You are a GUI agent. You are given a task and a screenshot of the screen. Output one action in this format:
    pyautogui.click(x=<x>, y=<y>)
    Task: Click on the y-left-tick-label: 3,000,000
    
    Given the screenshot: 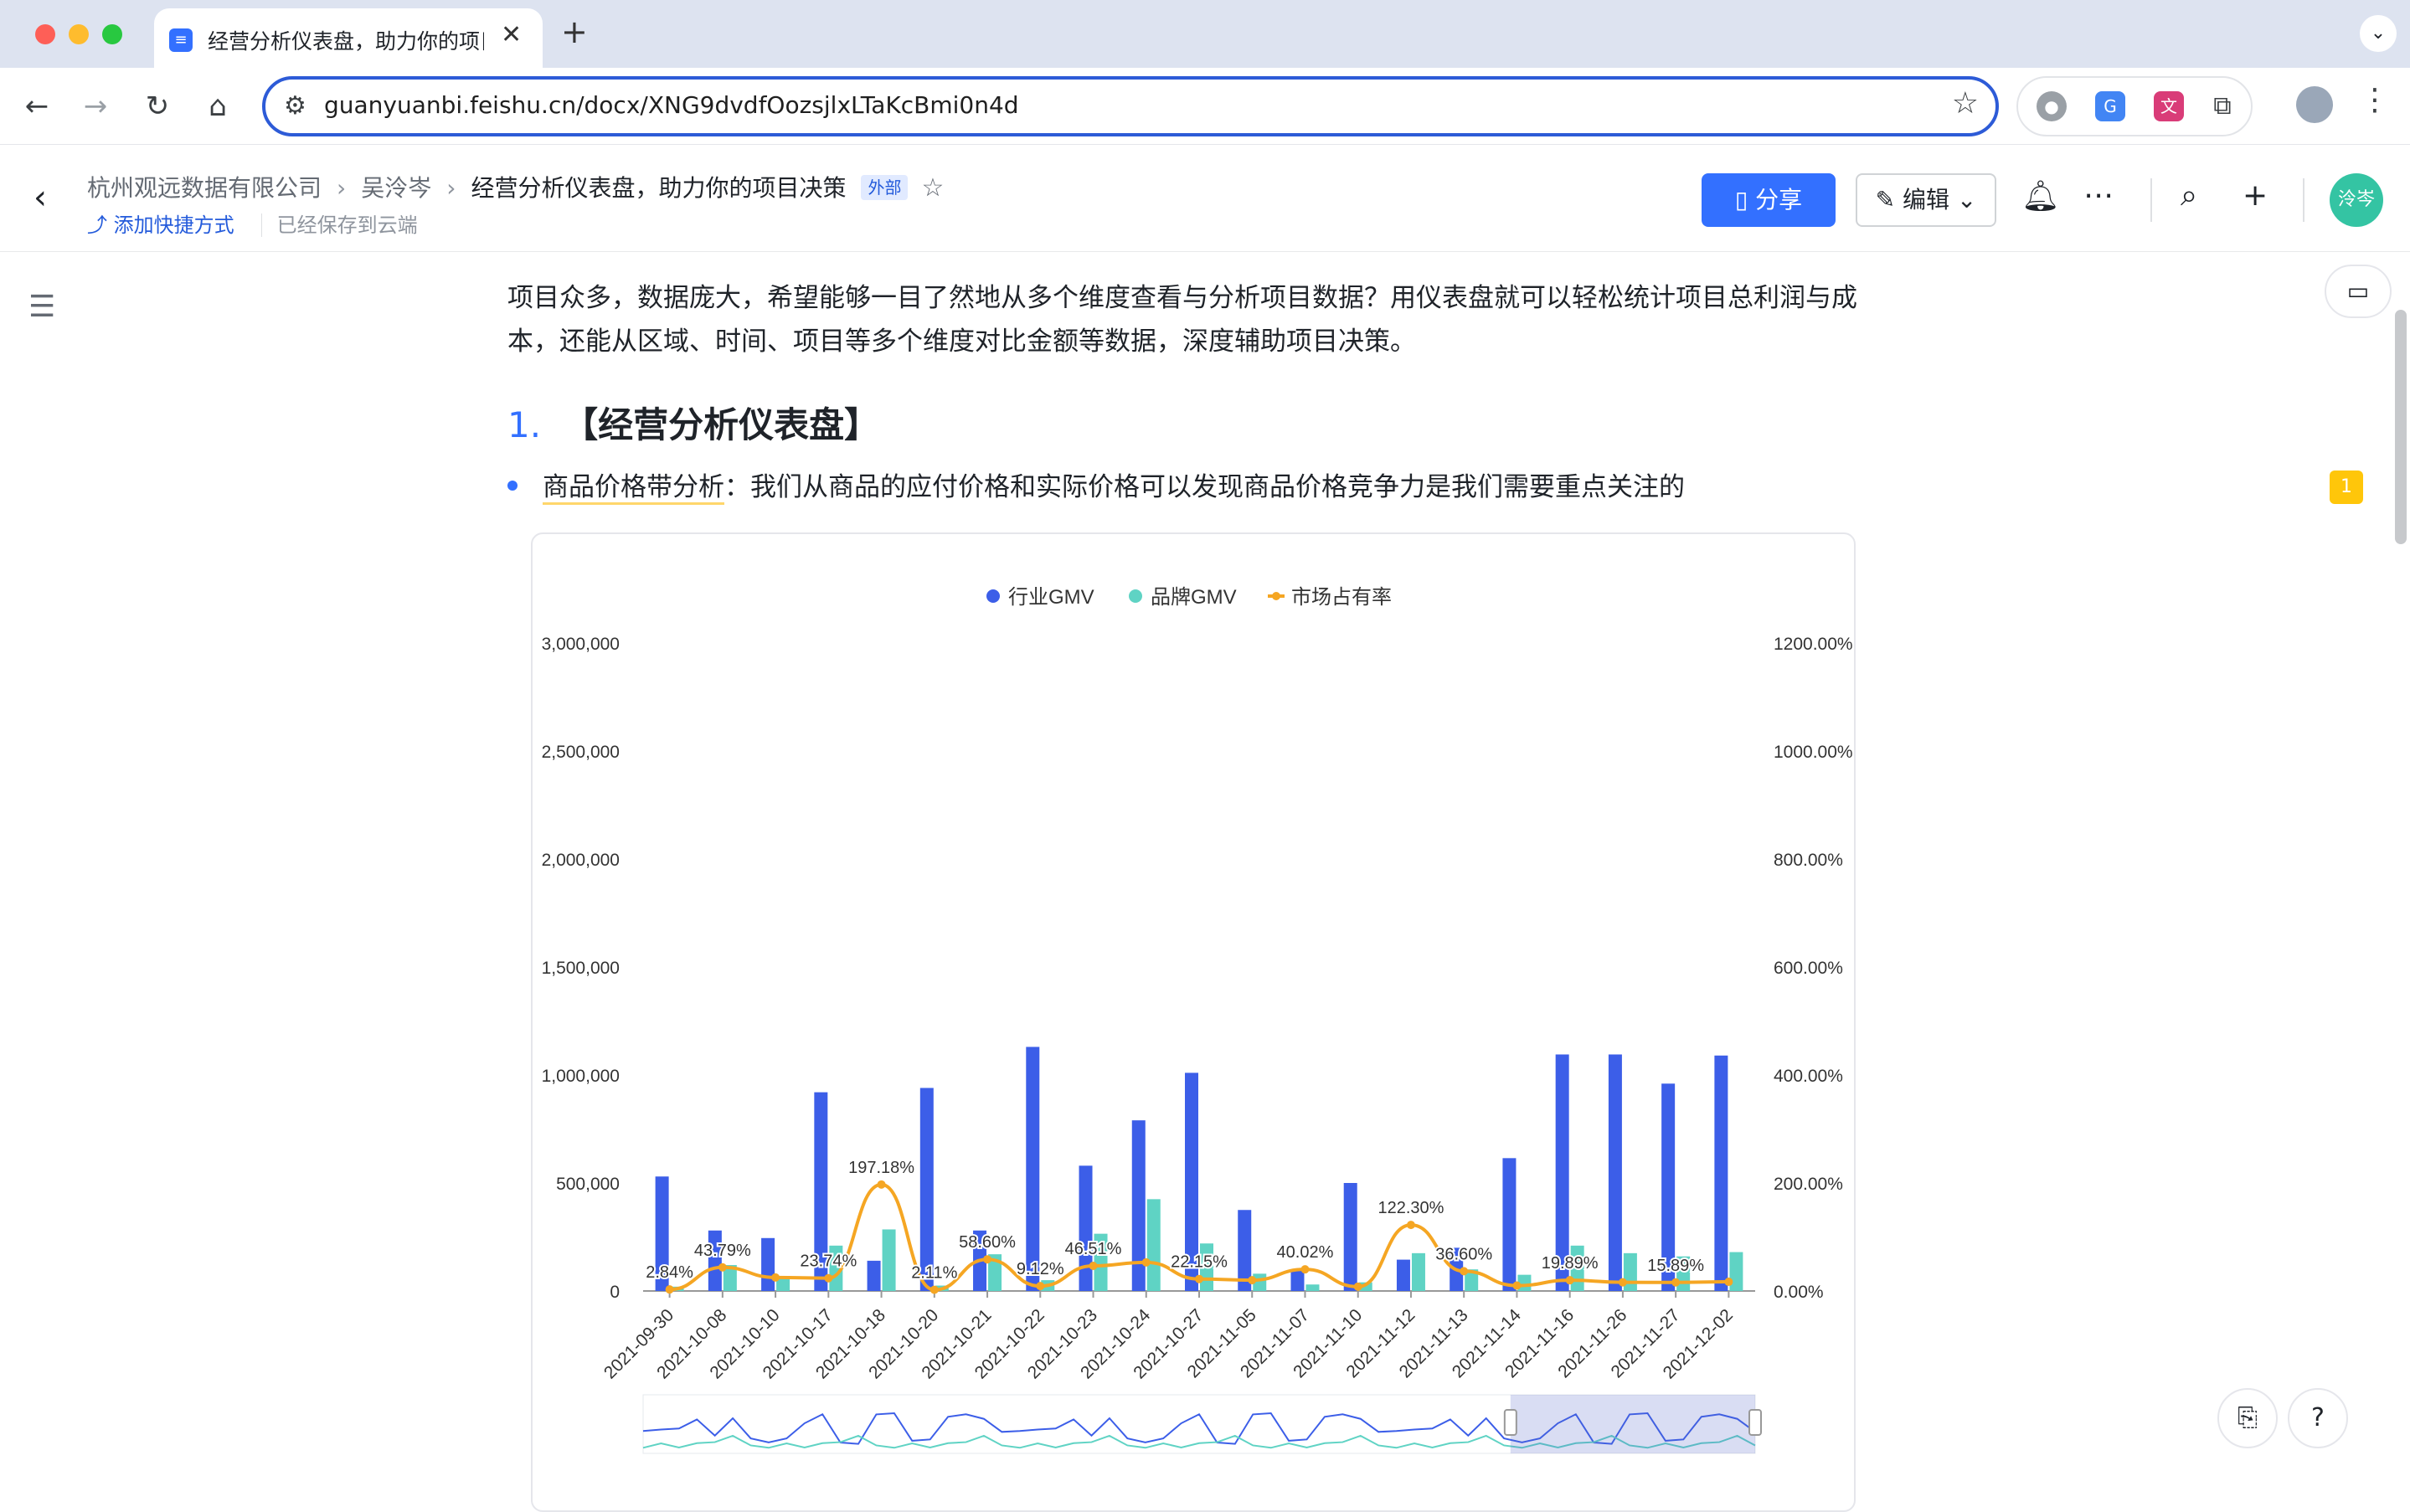 What is the action you would take?
    pyautogui.click(x=581, y=644)
    